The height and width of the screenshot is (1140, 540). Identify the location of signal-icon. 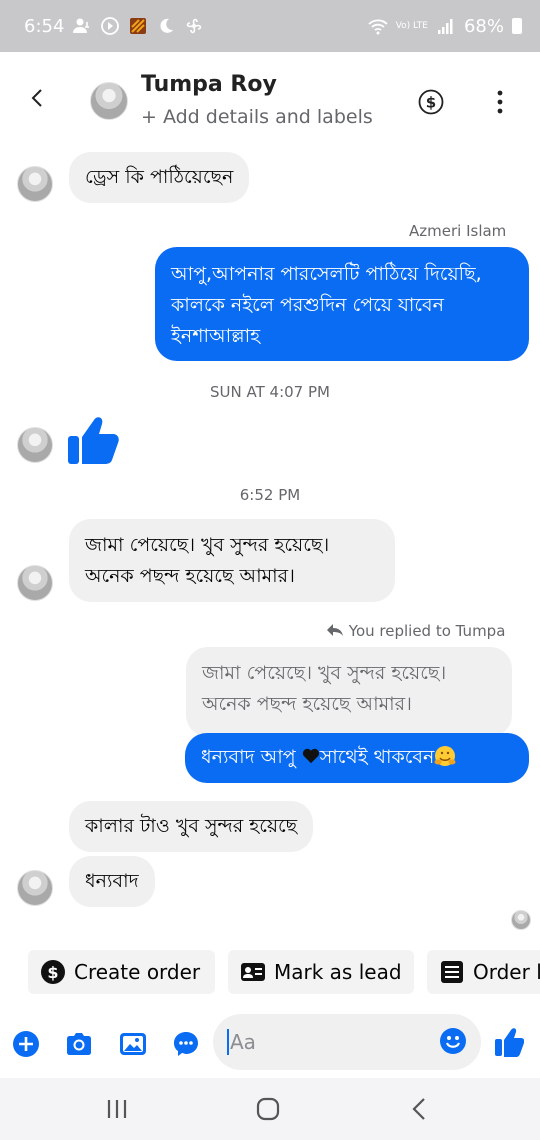
(446, 26).